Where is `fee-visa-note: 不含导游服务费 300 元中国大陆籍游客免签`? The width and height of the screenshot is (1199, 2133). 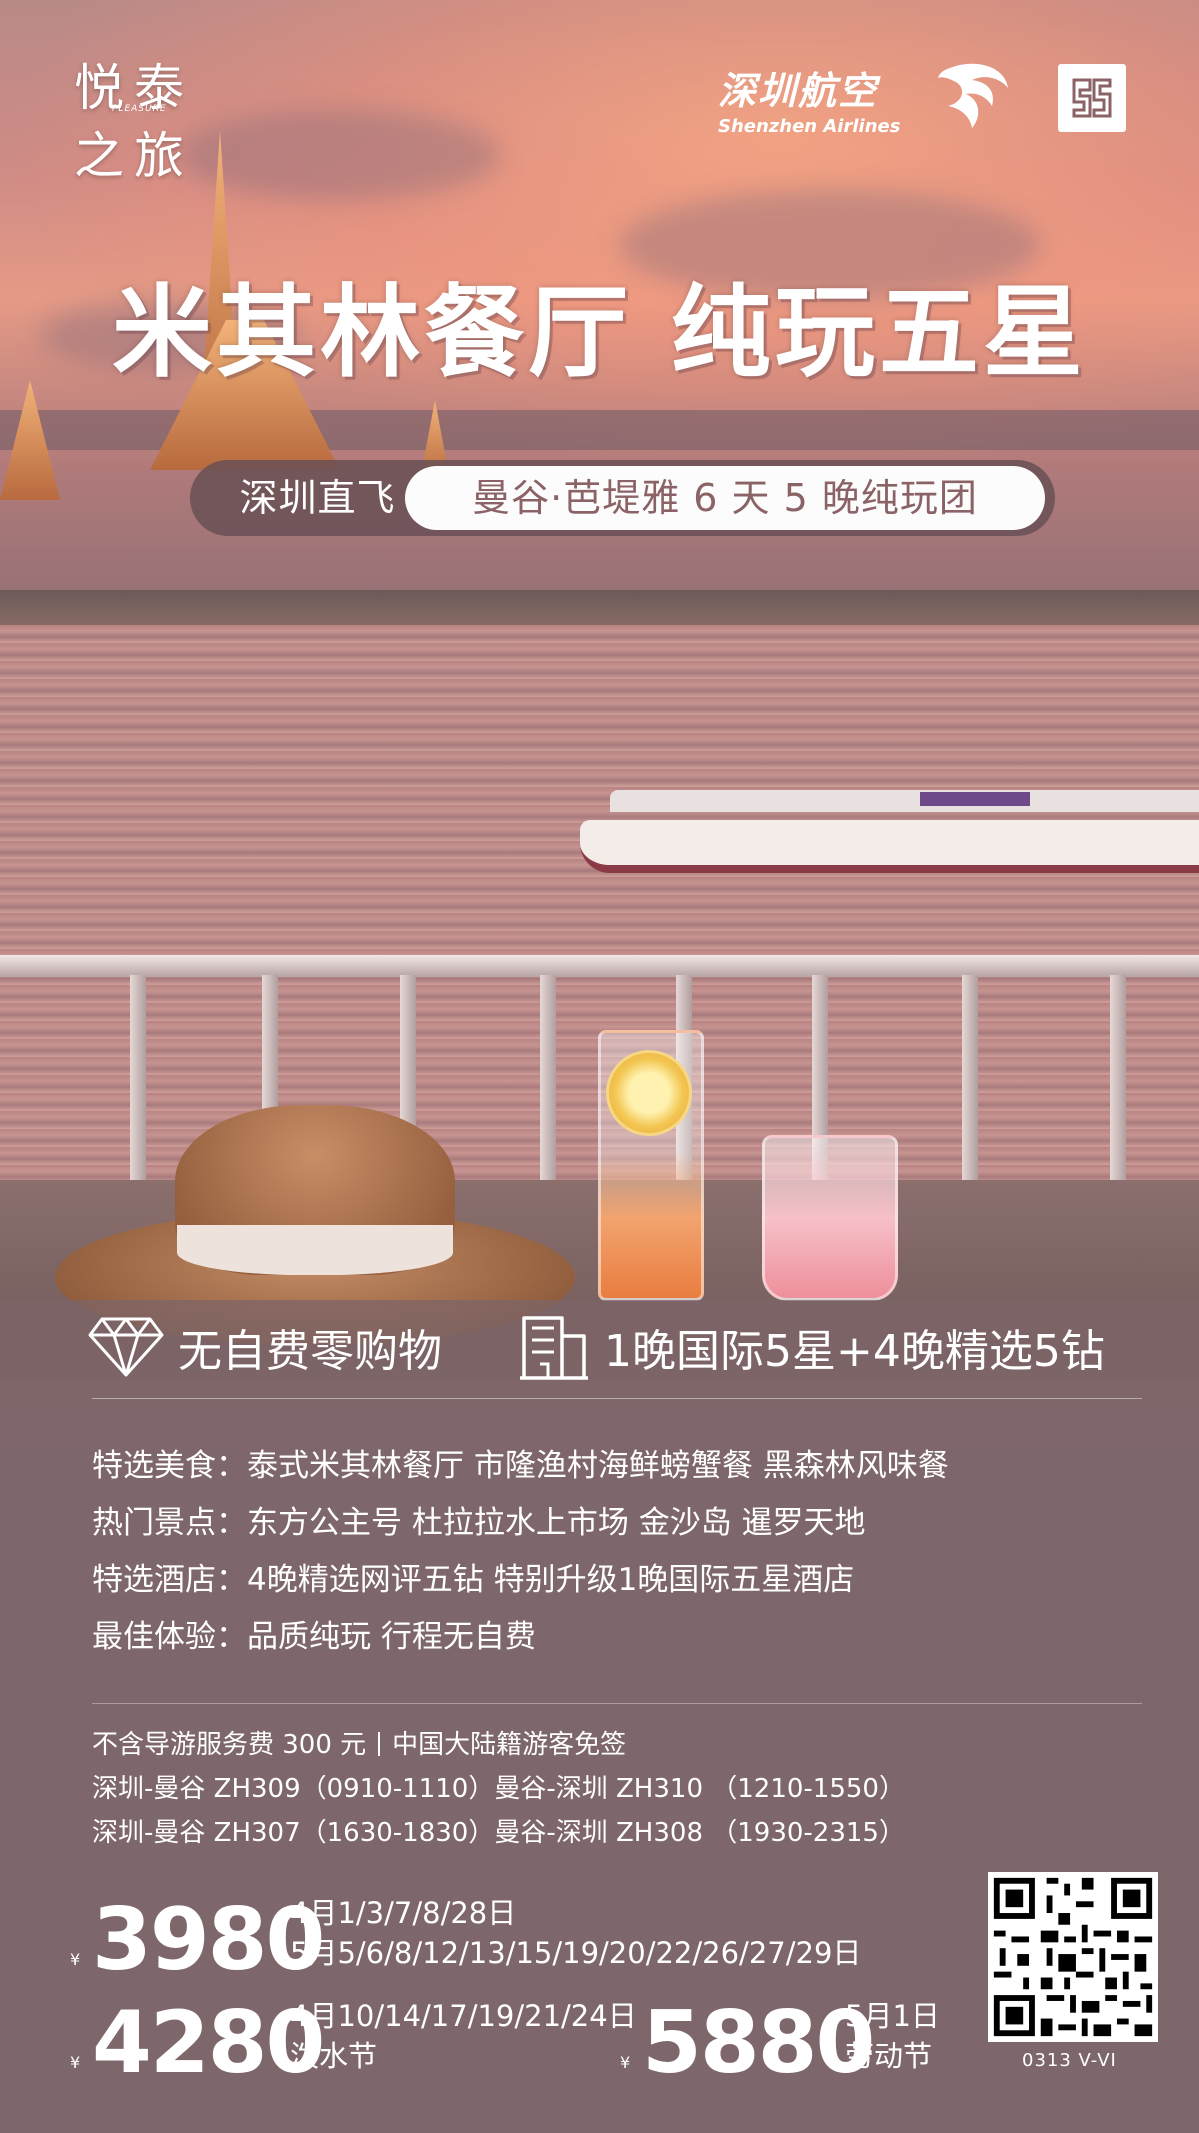
fee-visa-note: 不含导游服务费 300 元中国大陆籍游客免签 is located at coordinates (359, 1745).